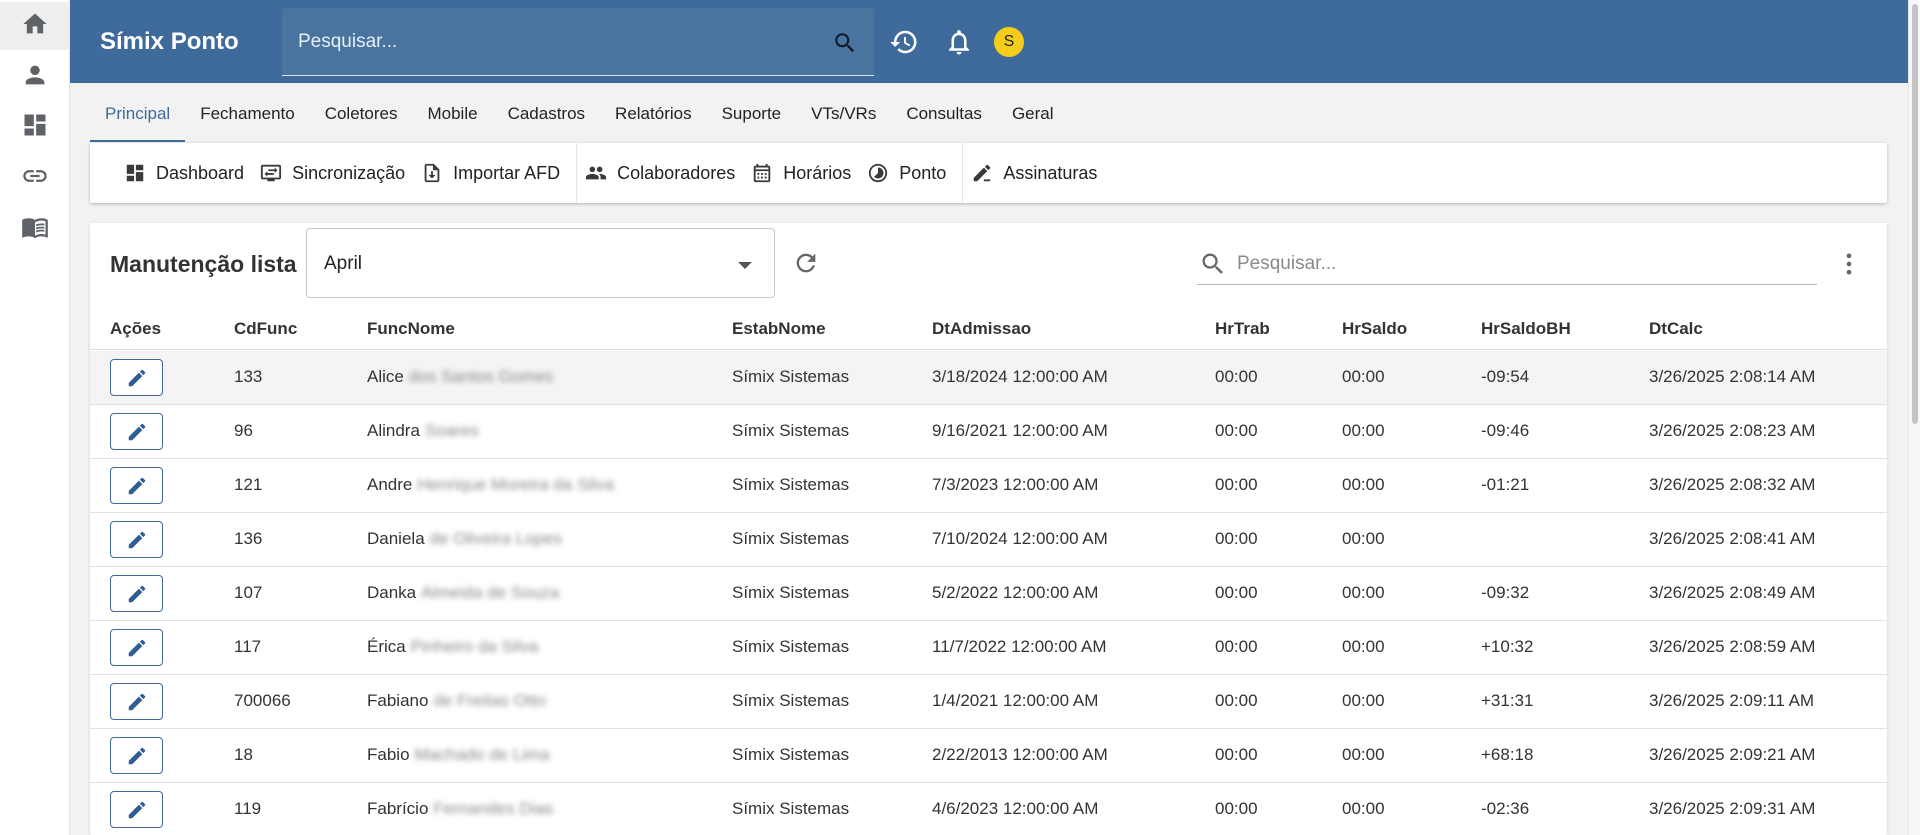 The image size is (1920, 835). Describe the element at coordinates (653, 119) in the screenshot. I see `tab-relat-rios: Relatórios` at that location.